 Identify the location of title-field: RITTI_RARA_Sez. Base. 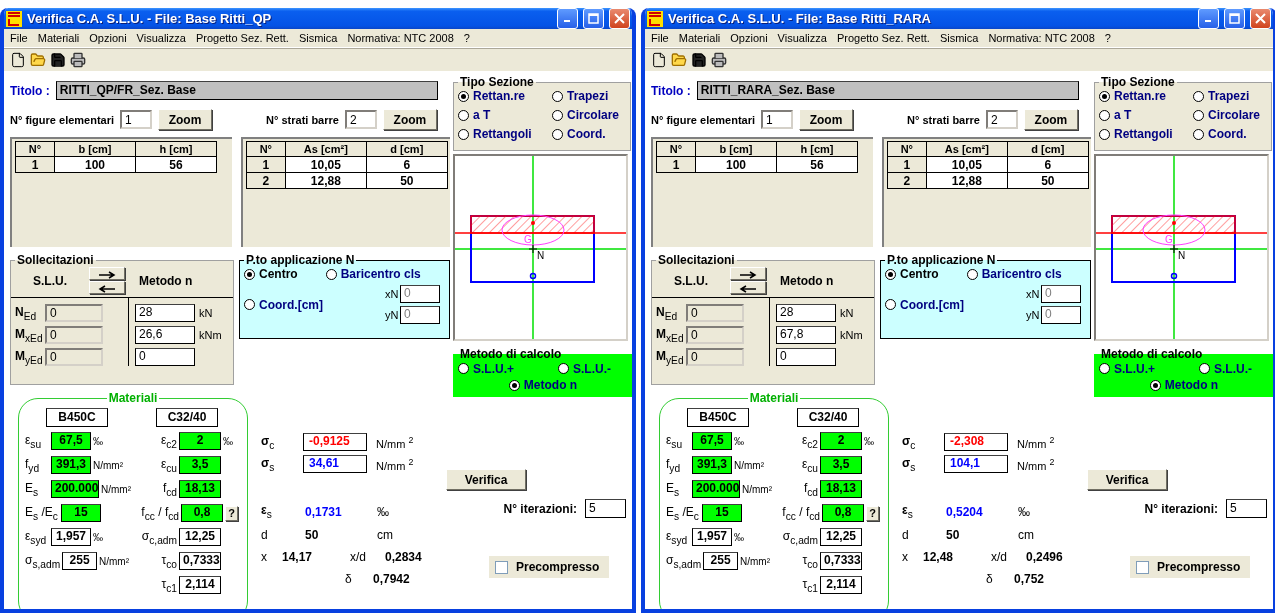
(887, 90).